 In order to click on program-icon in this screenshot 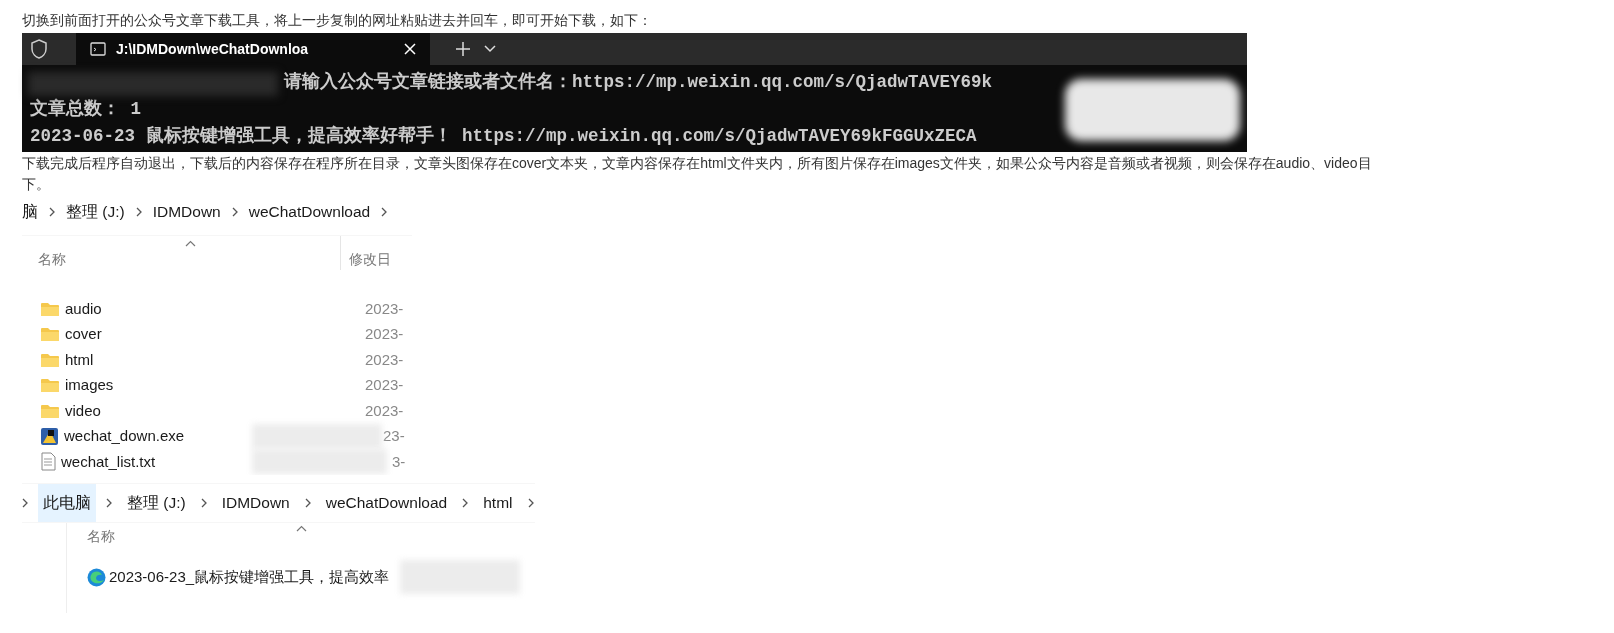, I will do `click(49, 436)`.